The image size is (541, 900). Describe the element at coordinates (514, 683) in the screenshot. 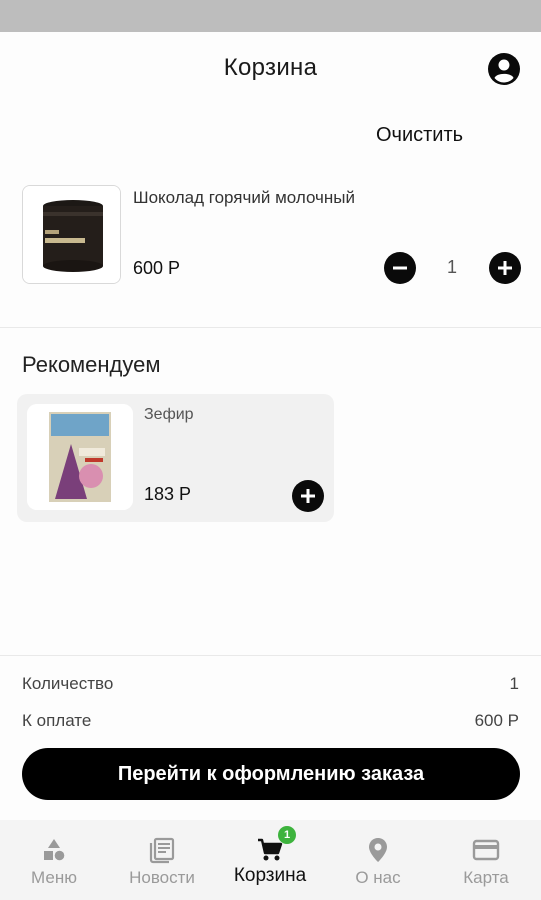

I see `summary-quantity-value: 1` at that location.